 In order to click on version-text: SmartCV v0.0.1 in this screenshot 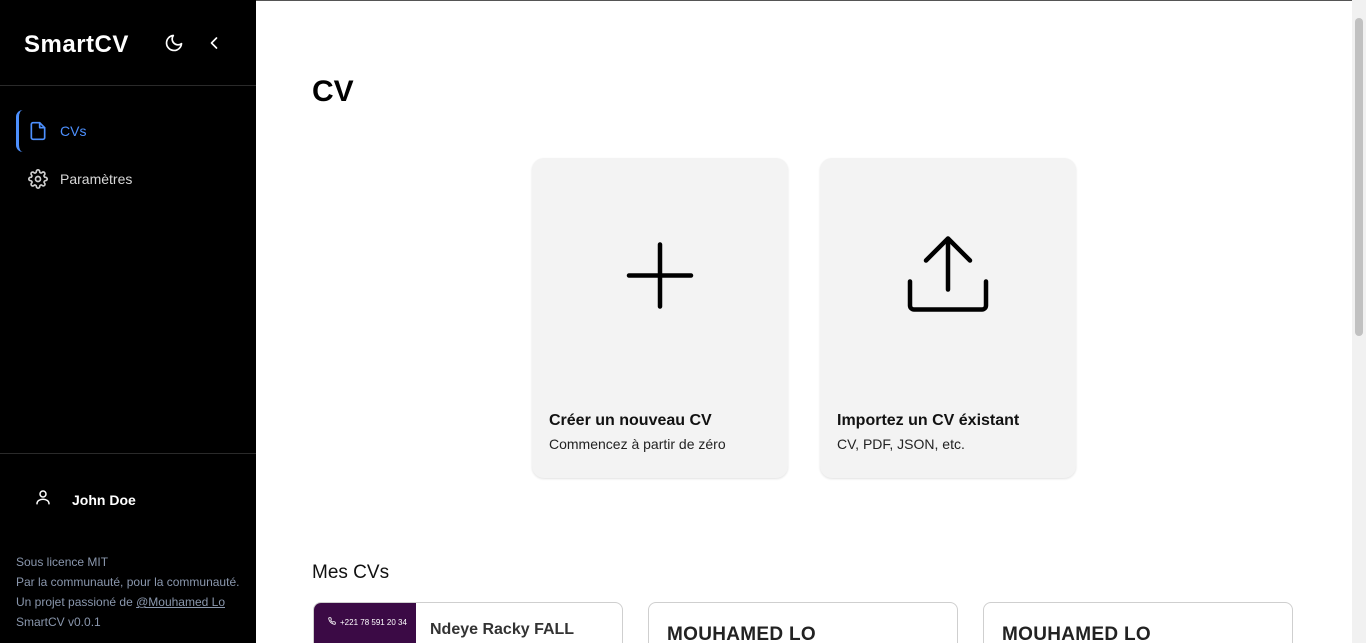, I will do `click(58, 622)`.